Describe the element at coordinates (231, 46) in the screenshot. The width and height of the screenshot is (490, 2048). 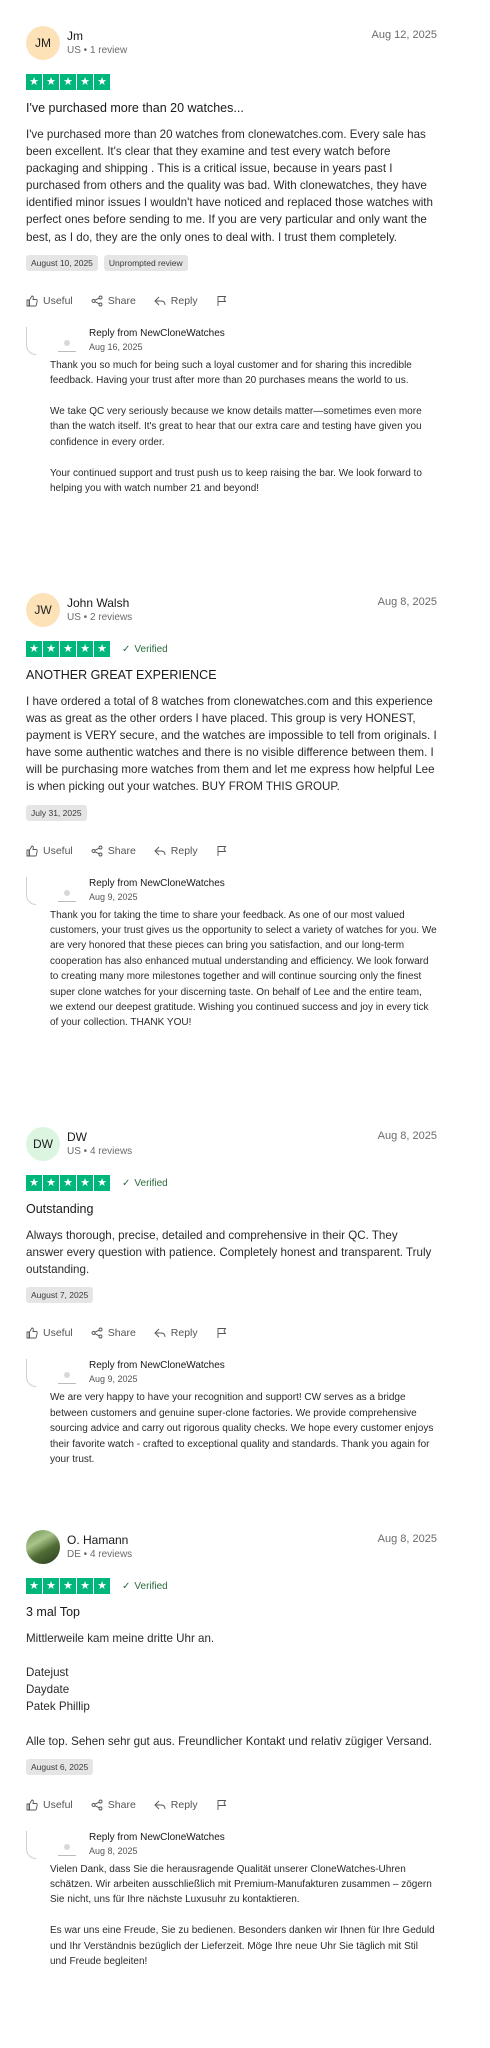
I see `review-header: JM Jm US • 1 review Aug 12, 2025` at that location.